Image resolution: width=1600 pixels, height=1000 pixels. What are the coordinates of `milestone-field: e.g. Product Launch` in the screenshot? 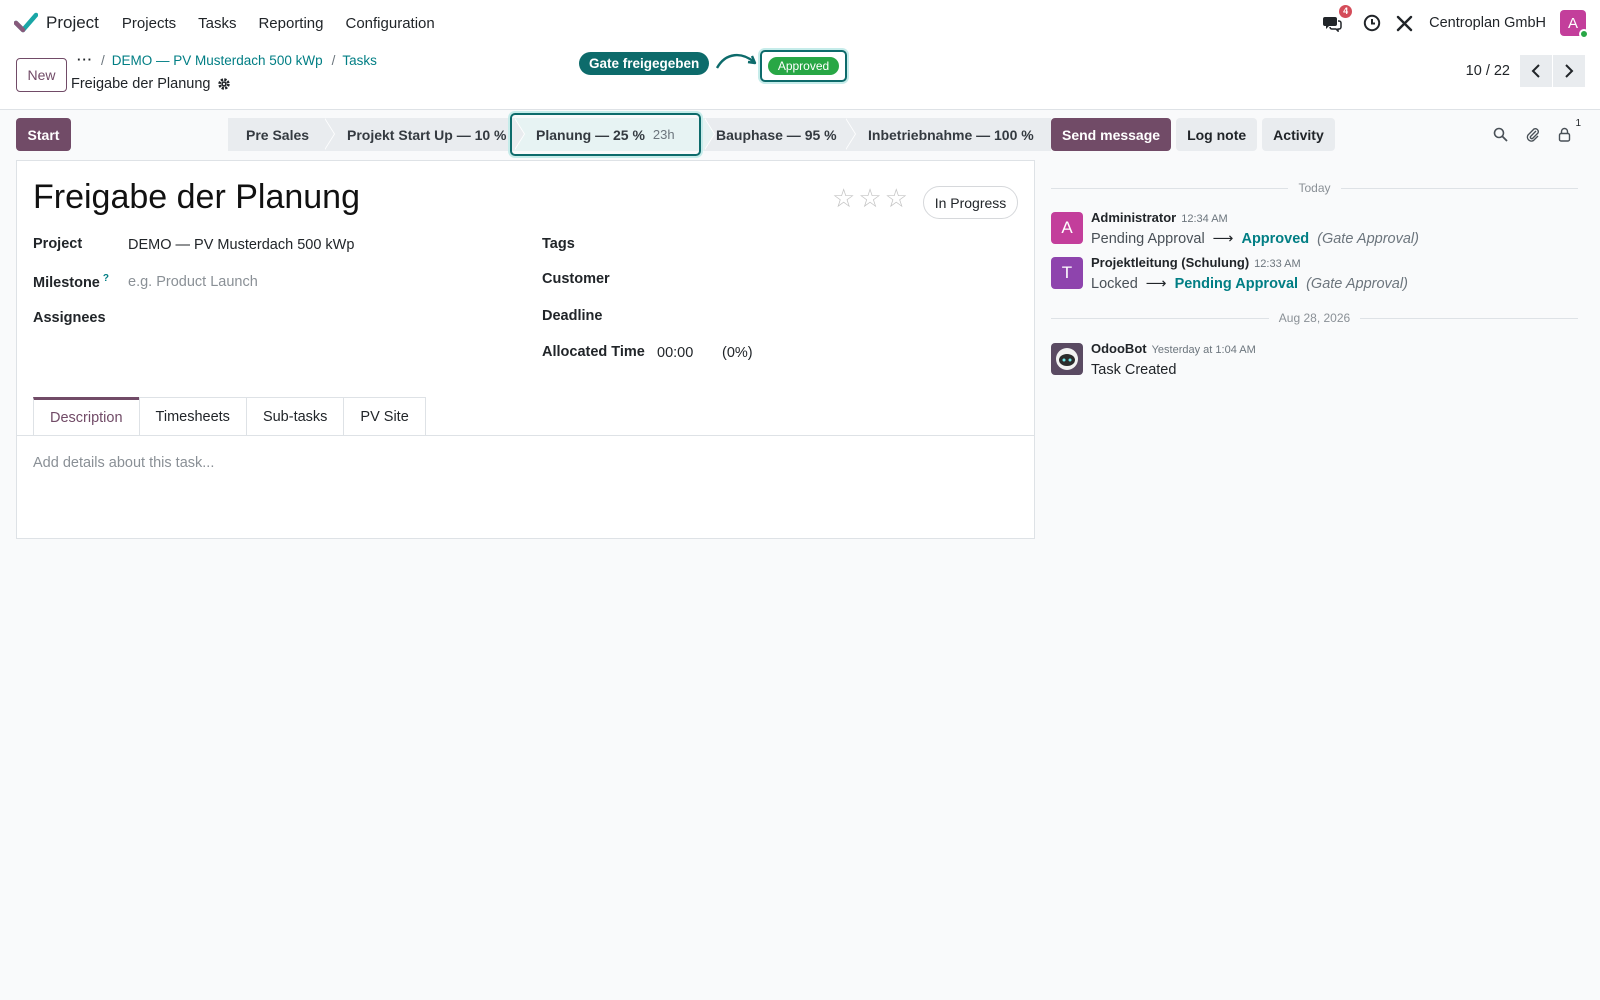 It's located at (193, 282).